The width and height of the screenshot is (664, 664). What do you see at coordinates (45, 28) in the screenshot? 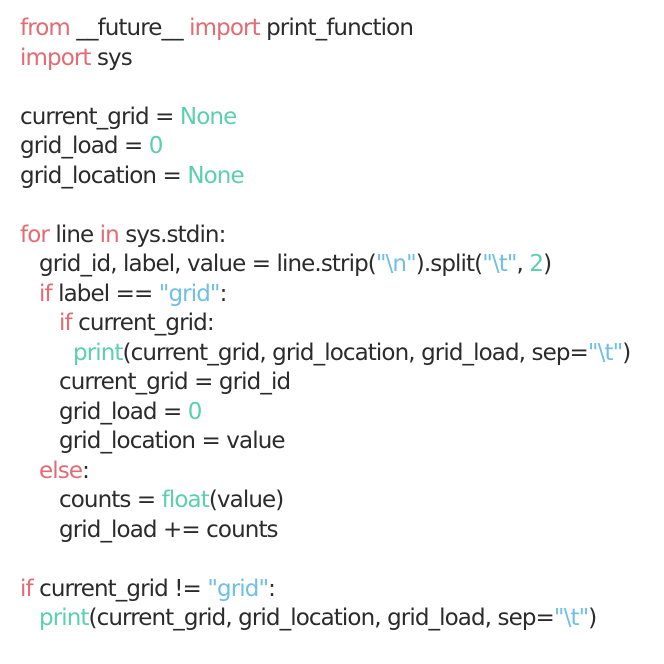
I see `code-token: from` at bounding box center [45, 28].